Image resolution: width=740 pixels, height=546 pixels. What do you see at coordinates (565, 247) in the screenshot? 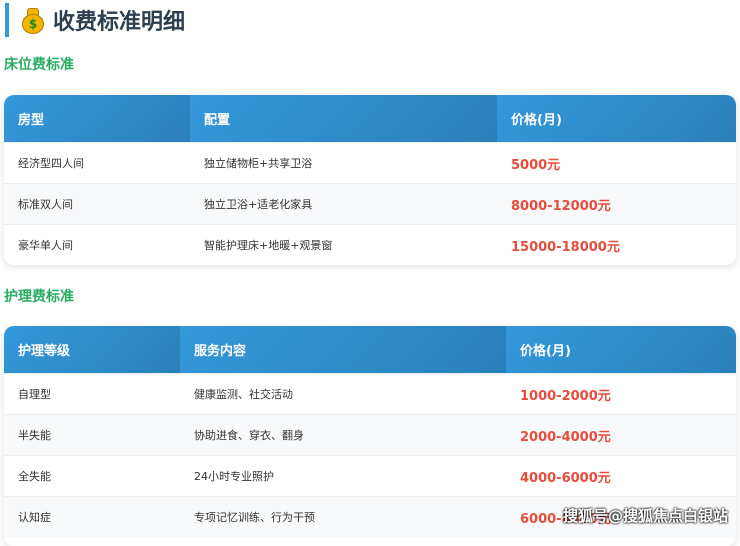
I see `price-cell: 15000-18000元` at bounding box center [565, 247].